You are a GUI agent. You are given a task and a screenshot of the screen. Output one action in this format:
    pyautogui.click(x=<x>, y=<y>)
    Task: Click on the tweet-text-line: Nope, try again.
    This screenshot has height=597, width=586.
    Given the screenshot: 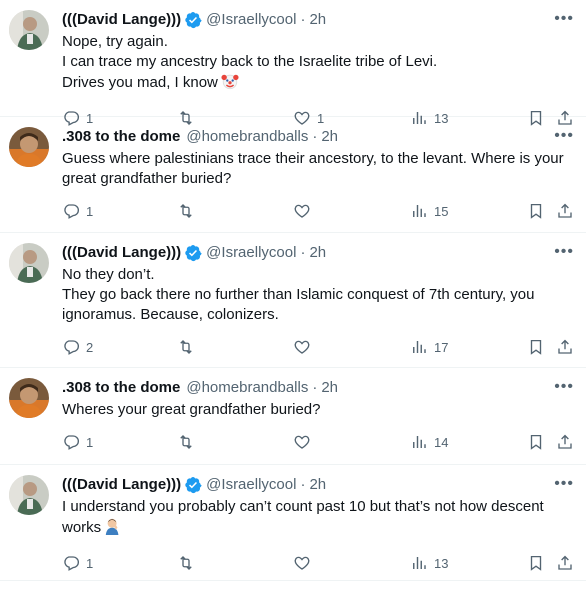 What is the action you would take?
    pyautogui.click(x=115, y=41)
    